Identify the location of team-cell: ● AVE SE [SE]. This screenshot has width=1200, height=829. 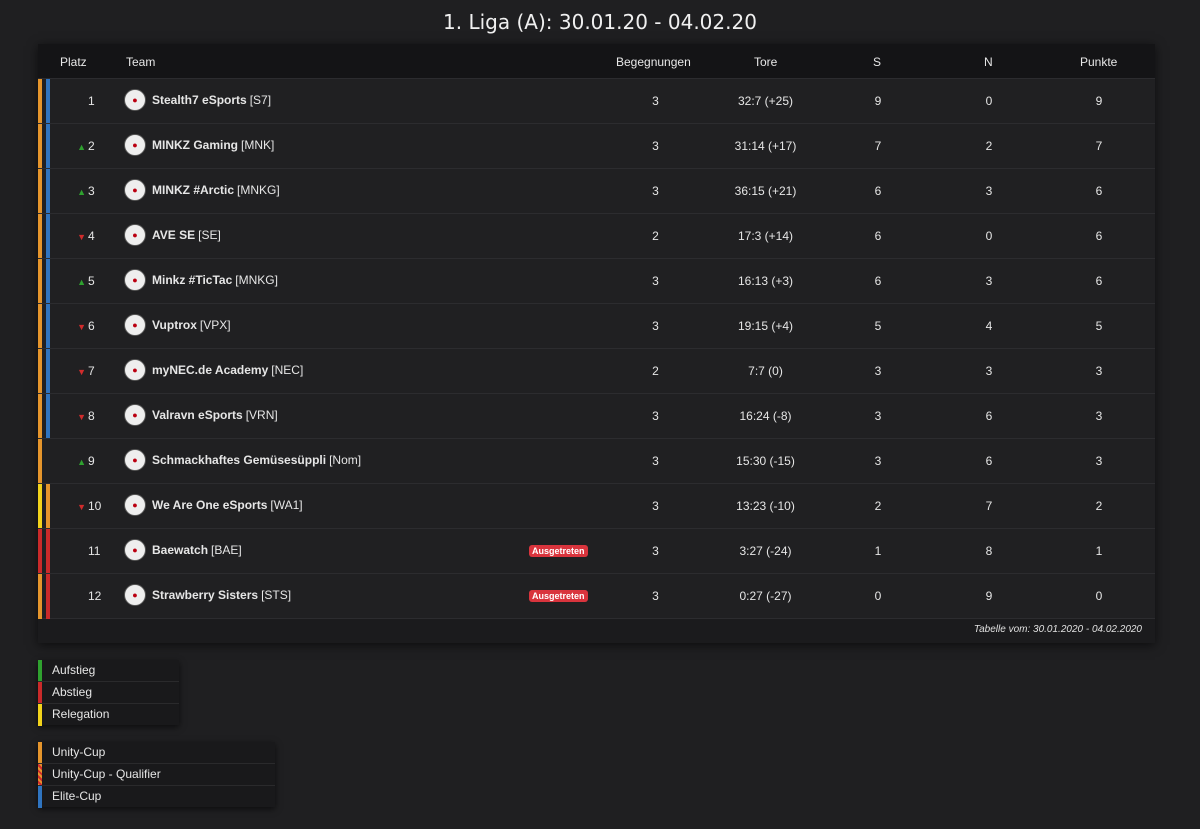
(172, 235).